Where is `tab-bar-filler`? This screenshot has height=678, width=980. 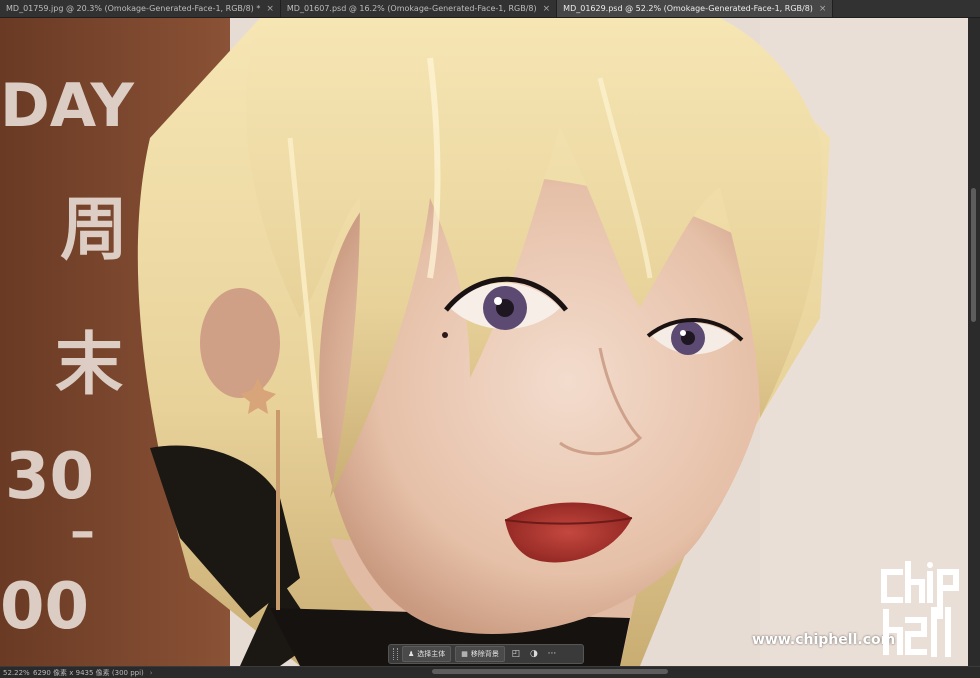 tab-bar-filler is located at coordinates (906, 8).